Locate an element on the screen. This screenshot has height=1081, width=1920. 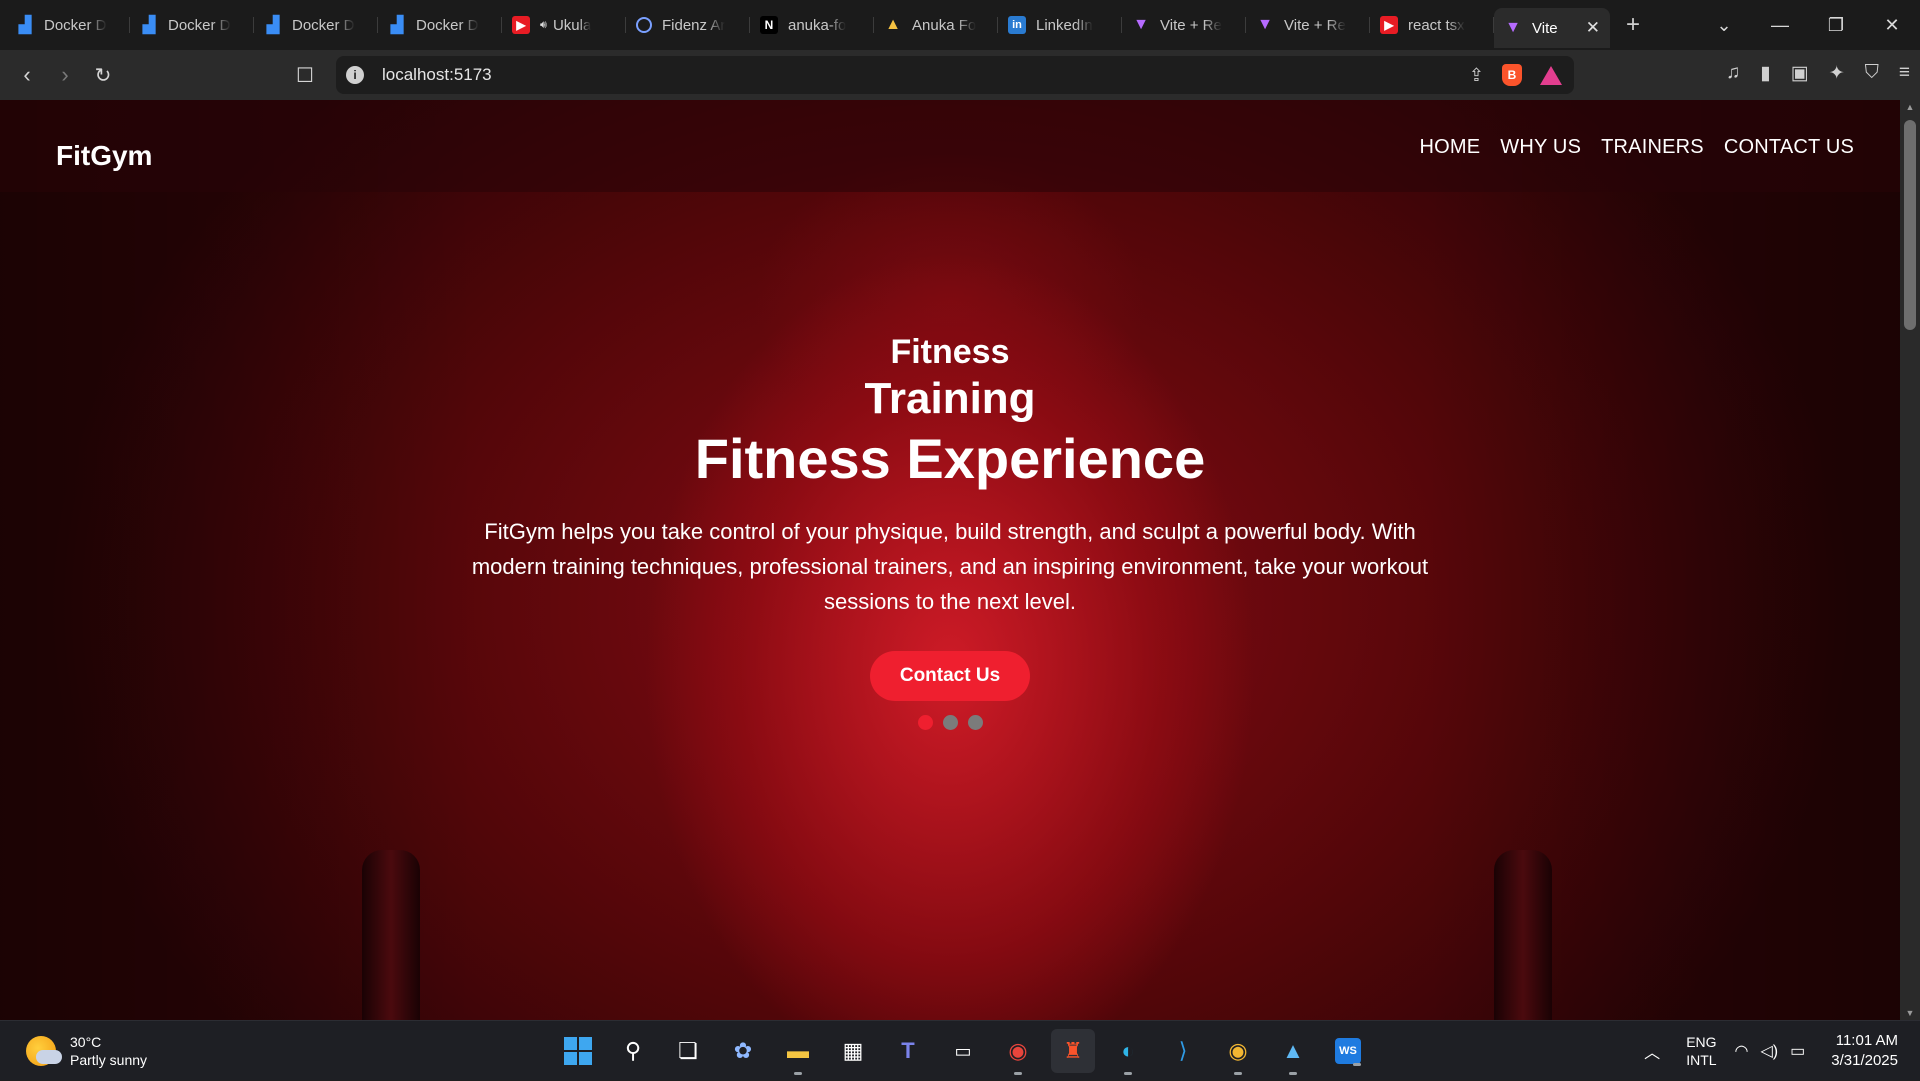
browser-tab-title: Anuka Fo is located at coordinates (944, 25).